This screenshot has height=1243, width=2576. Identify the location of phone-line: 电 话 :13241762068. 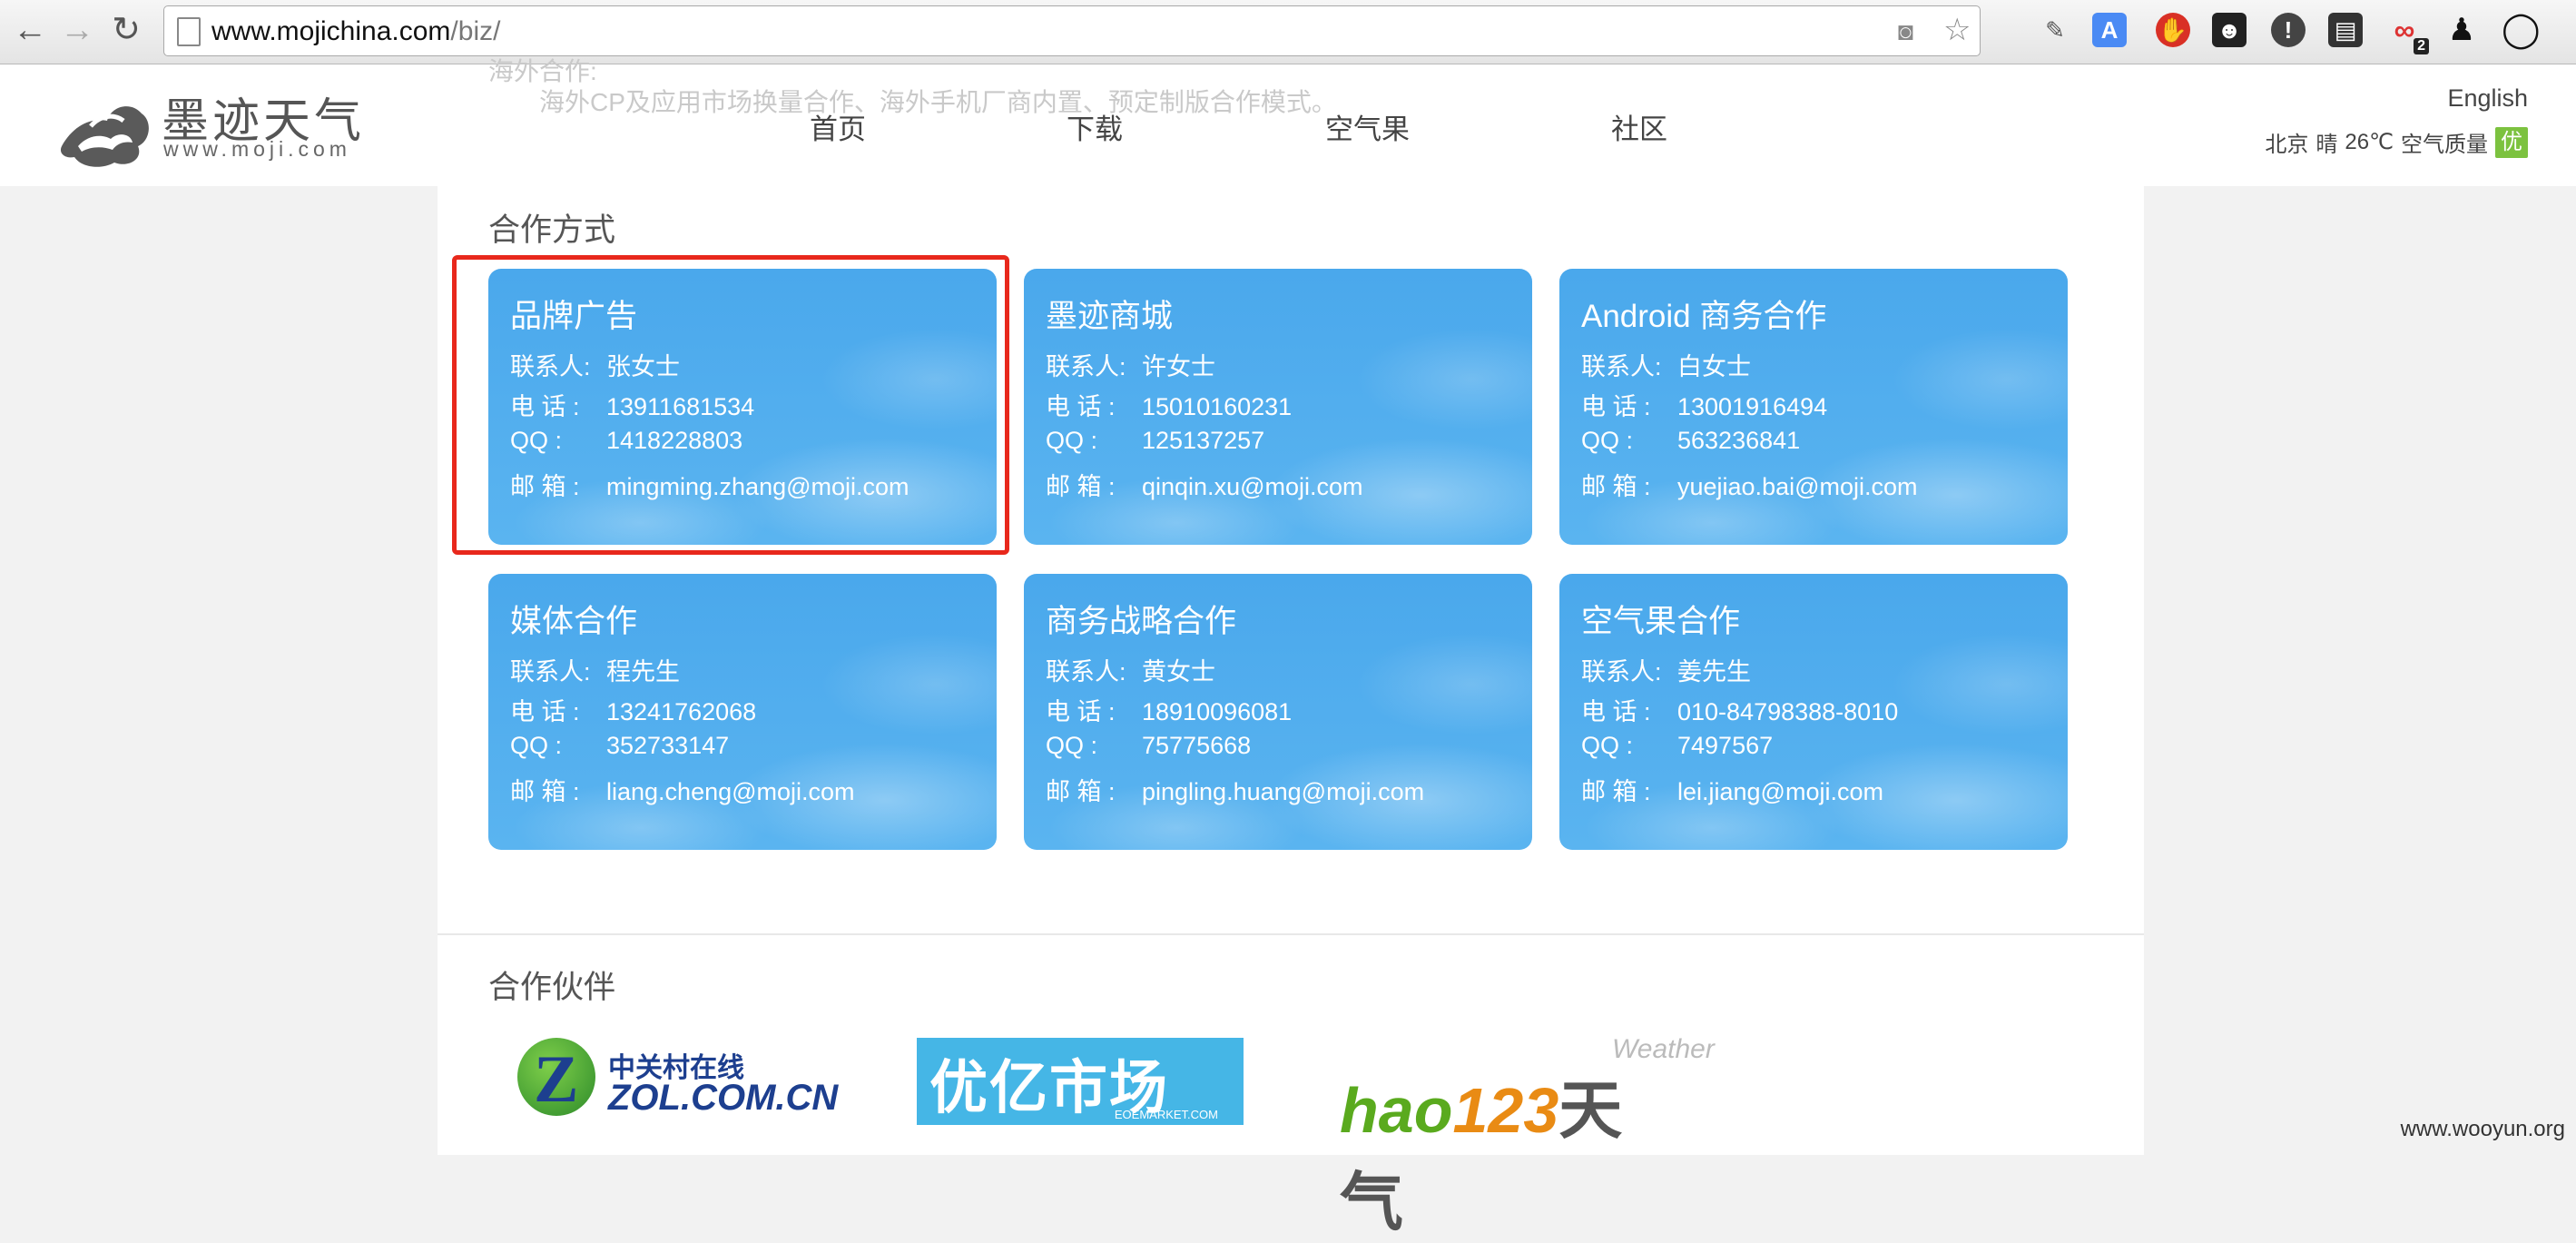
(633, 711).